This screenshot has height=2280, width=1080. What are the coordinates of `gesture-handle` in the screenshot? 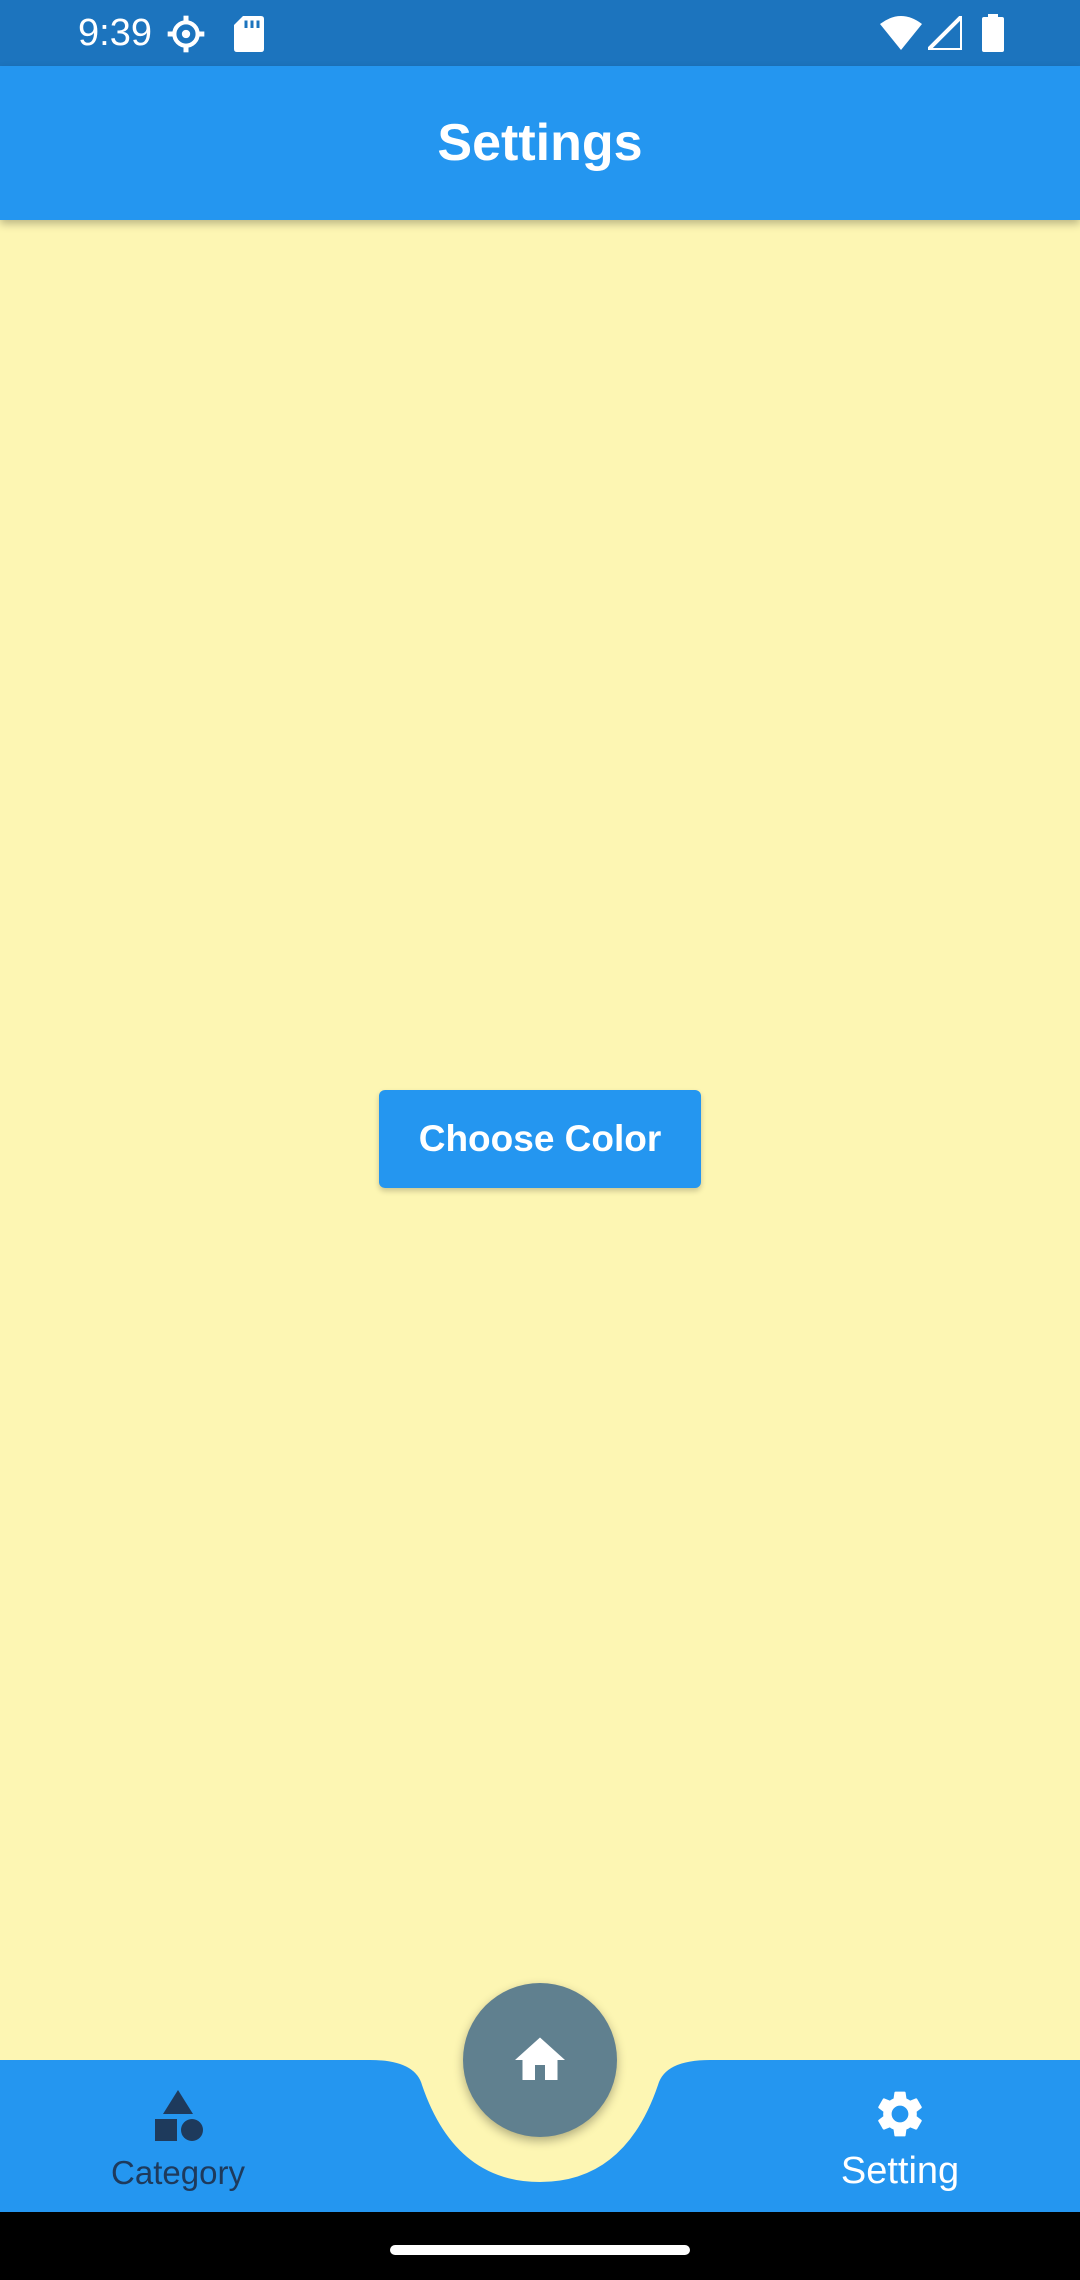 It's located at (540, 2250).